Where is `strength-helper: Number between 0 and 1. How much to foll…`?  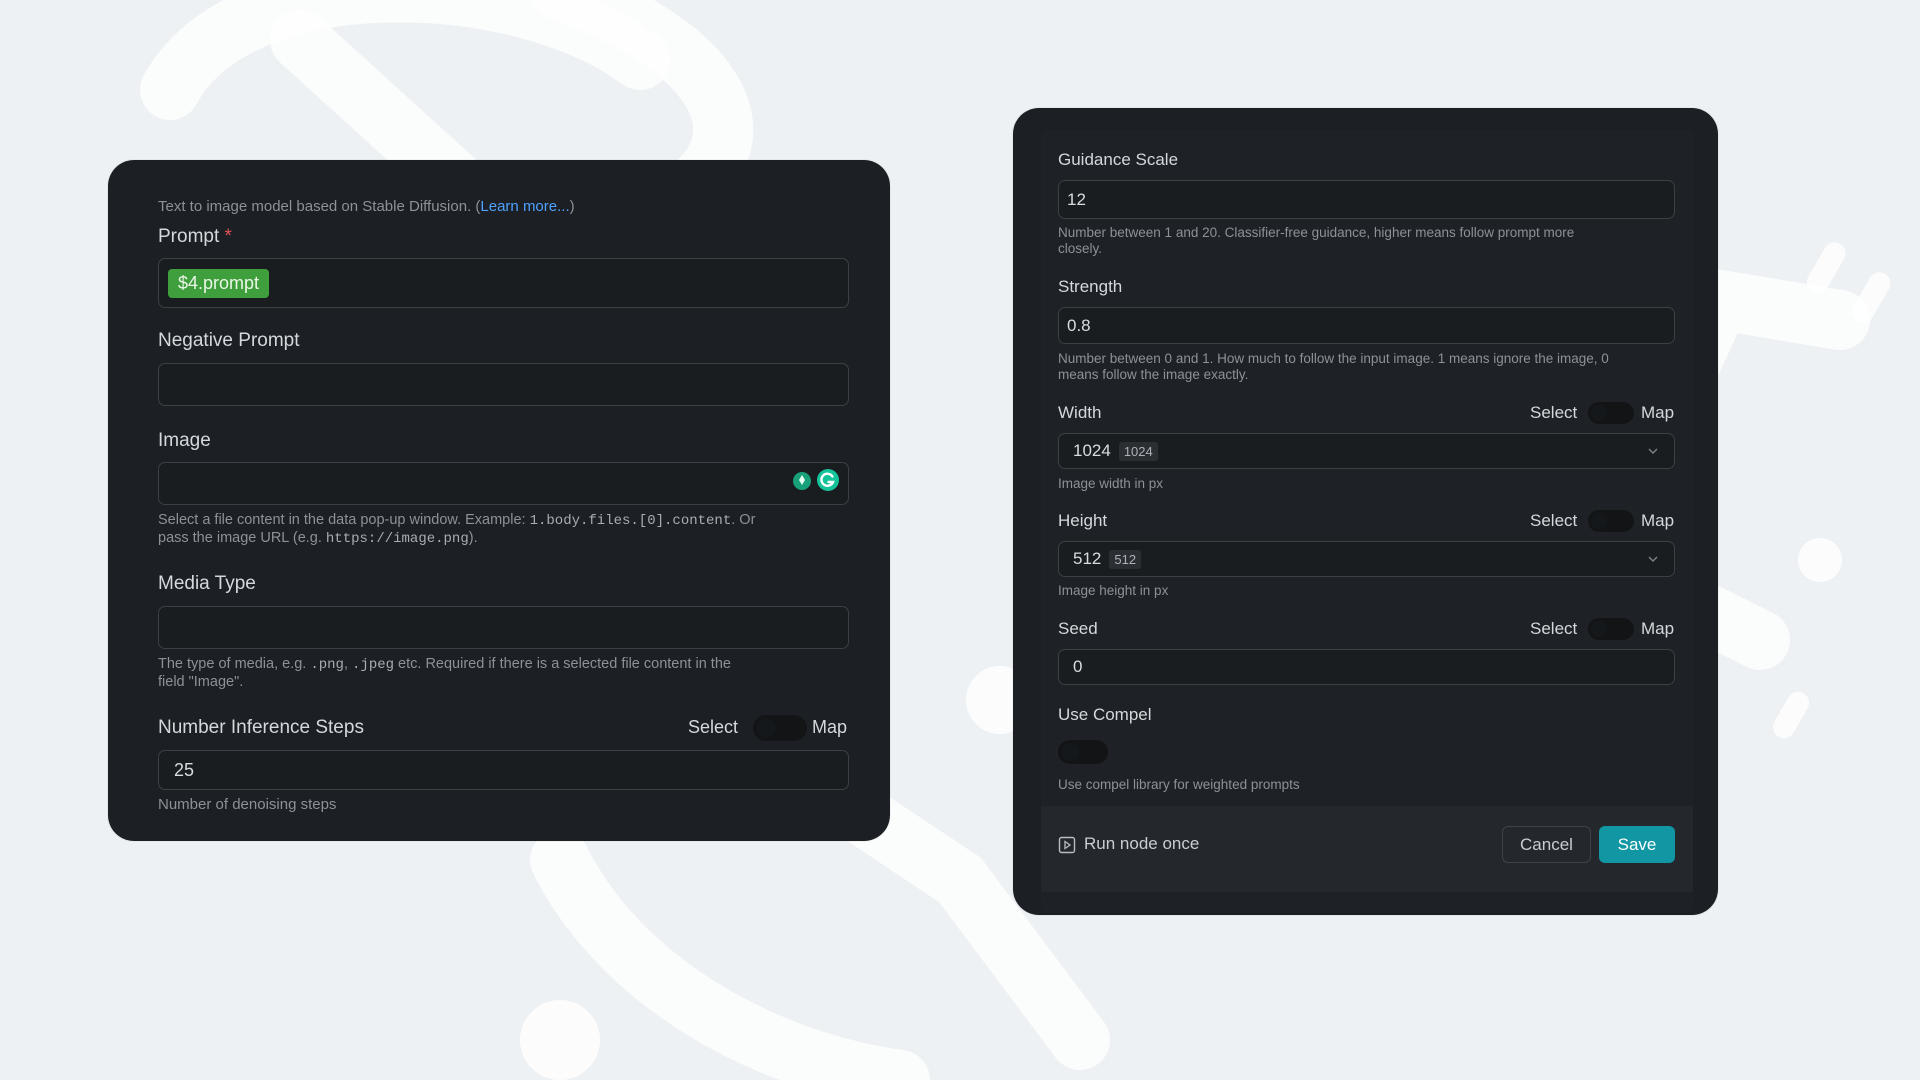 strength-helper: Number between 0 and 1. How much to foll… is located at coordinates (1333, 366).